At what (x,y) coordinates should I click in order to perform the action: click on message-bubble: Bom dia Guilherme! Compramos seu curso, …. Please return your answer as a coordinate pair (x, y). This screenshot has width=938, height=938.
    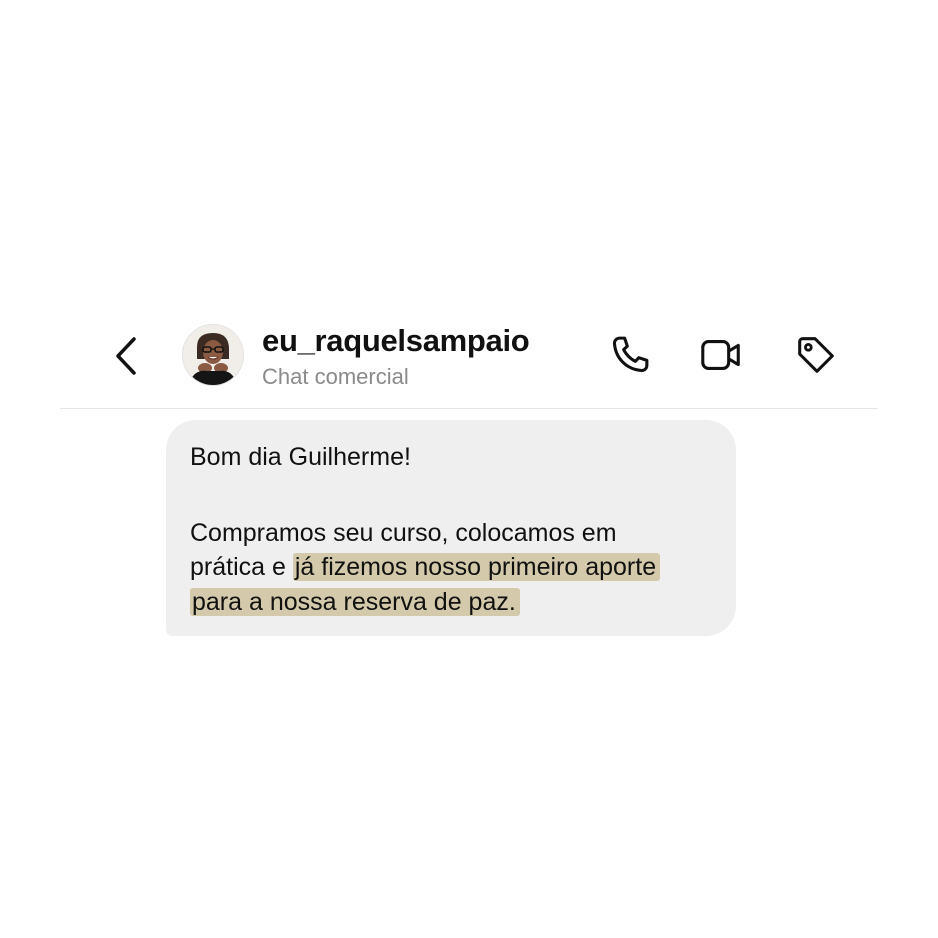
    Looking at the image, I should click on (451, 528).